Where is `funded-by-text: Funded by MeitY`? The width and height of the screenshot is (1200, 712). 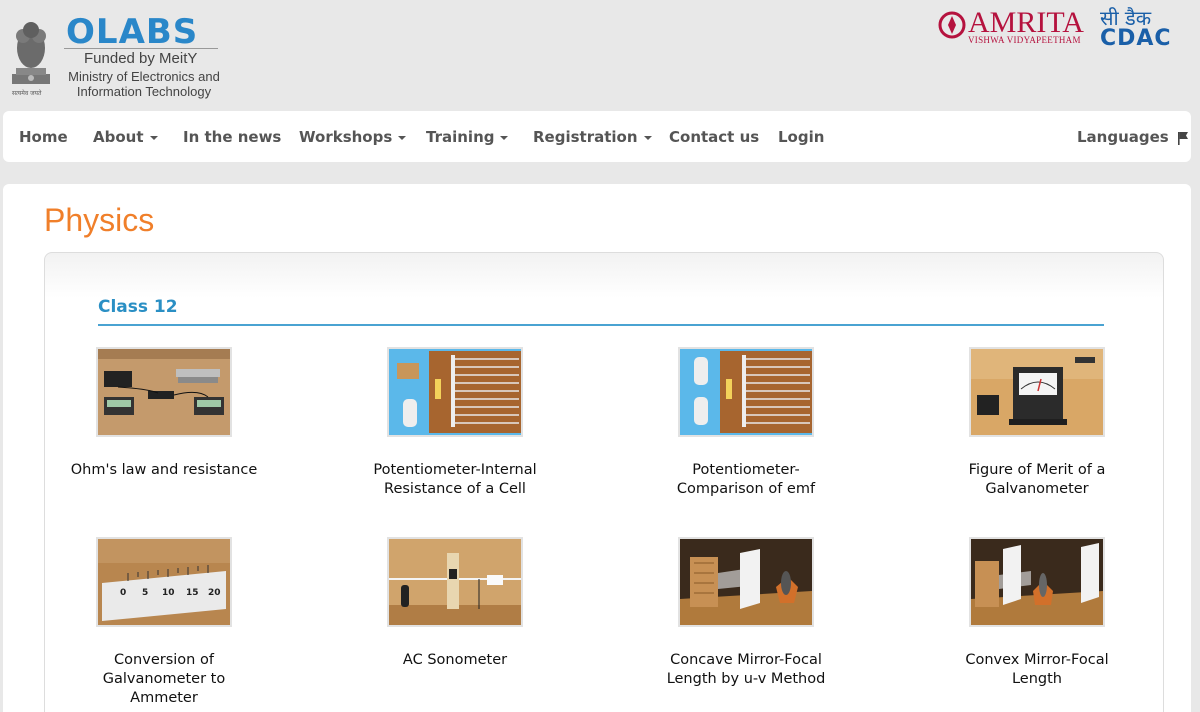 funded-by-text: Funded by MeitY is located at coordinates (141, 58).